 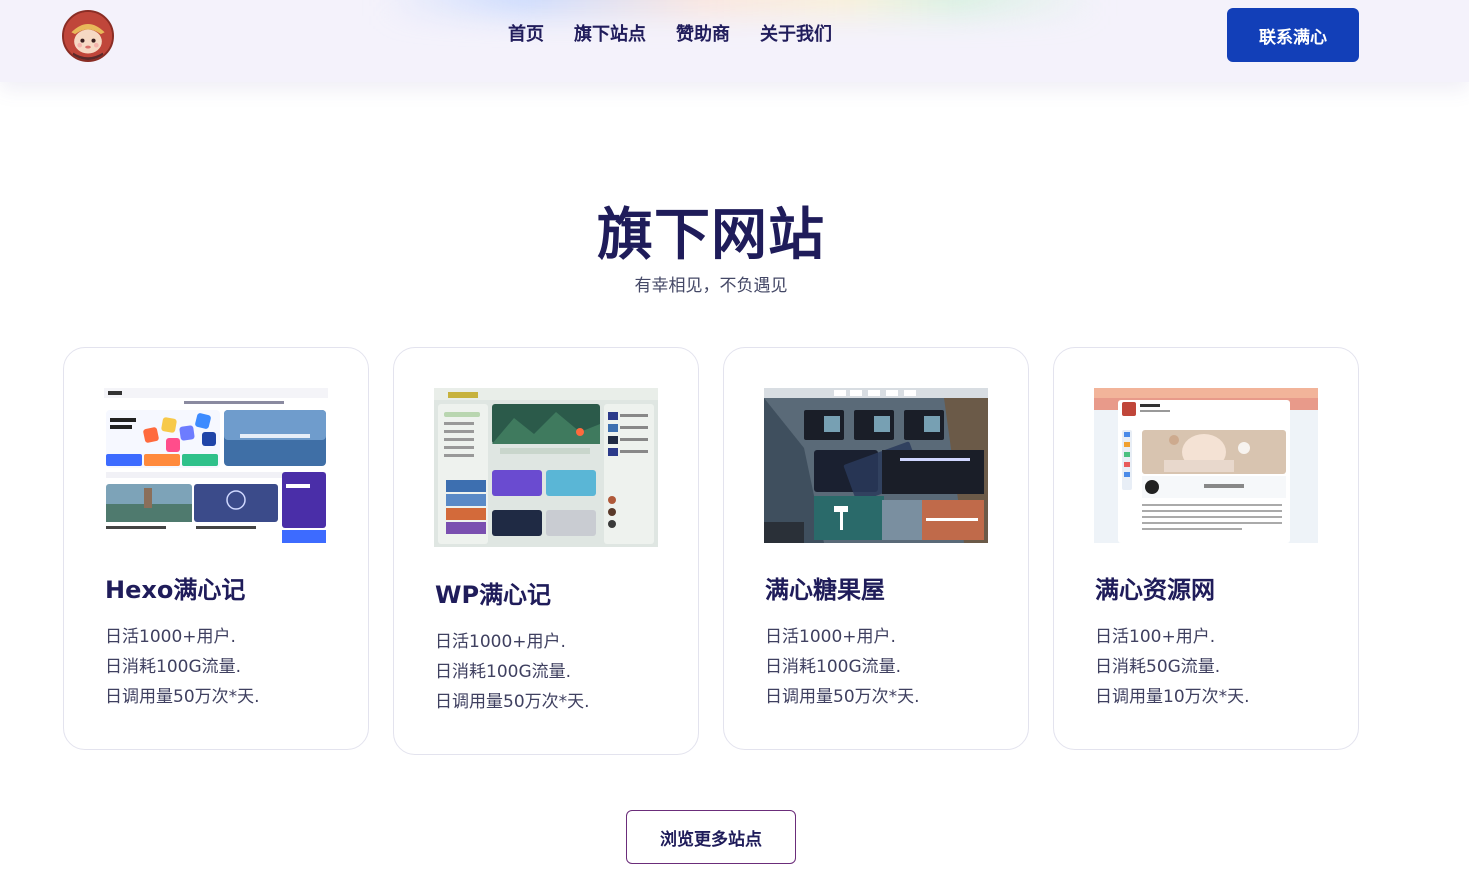 What do you see at coordinates (711, 837) in the screenshot?
I see `browse-more-button: 浏览更多站点` at bounding box center [711, 837].